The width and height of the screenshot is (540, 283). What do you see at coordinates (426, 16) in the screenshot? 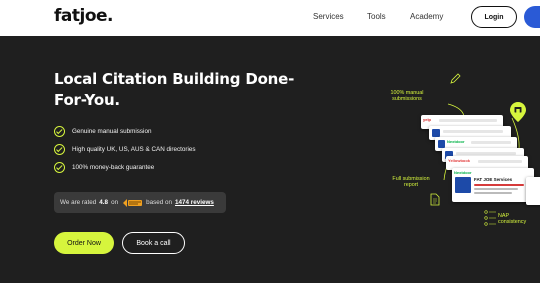
I see `nav-academy: Academy` at bounding box center [426, 16].